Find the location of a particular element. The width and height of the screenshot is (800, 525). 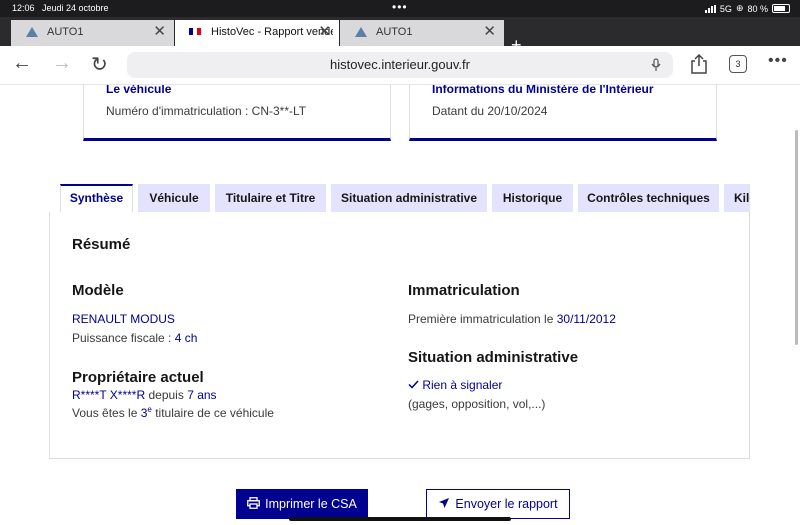

home-indicator is located at coordinates (400, 519).